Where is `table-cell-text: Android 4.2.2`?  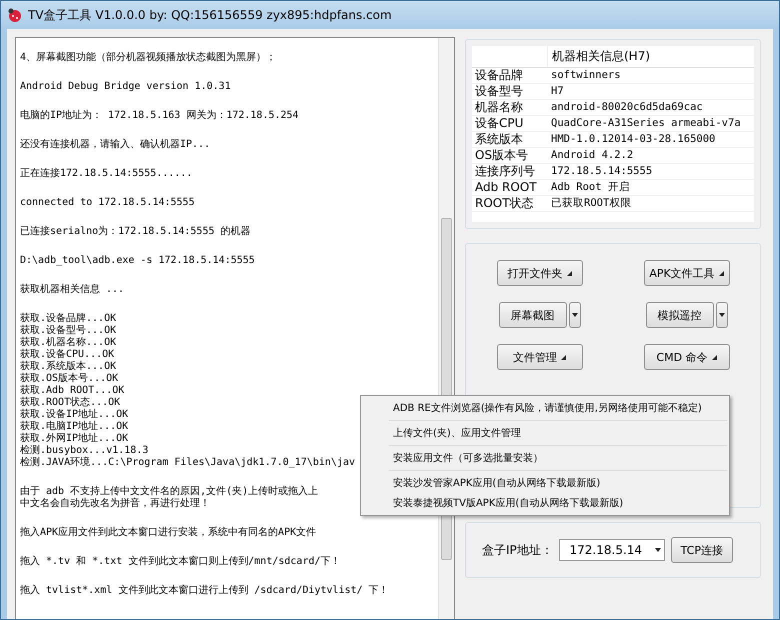
table-cell-text: Android 4.2.2 is located at coordinates (592, 155).